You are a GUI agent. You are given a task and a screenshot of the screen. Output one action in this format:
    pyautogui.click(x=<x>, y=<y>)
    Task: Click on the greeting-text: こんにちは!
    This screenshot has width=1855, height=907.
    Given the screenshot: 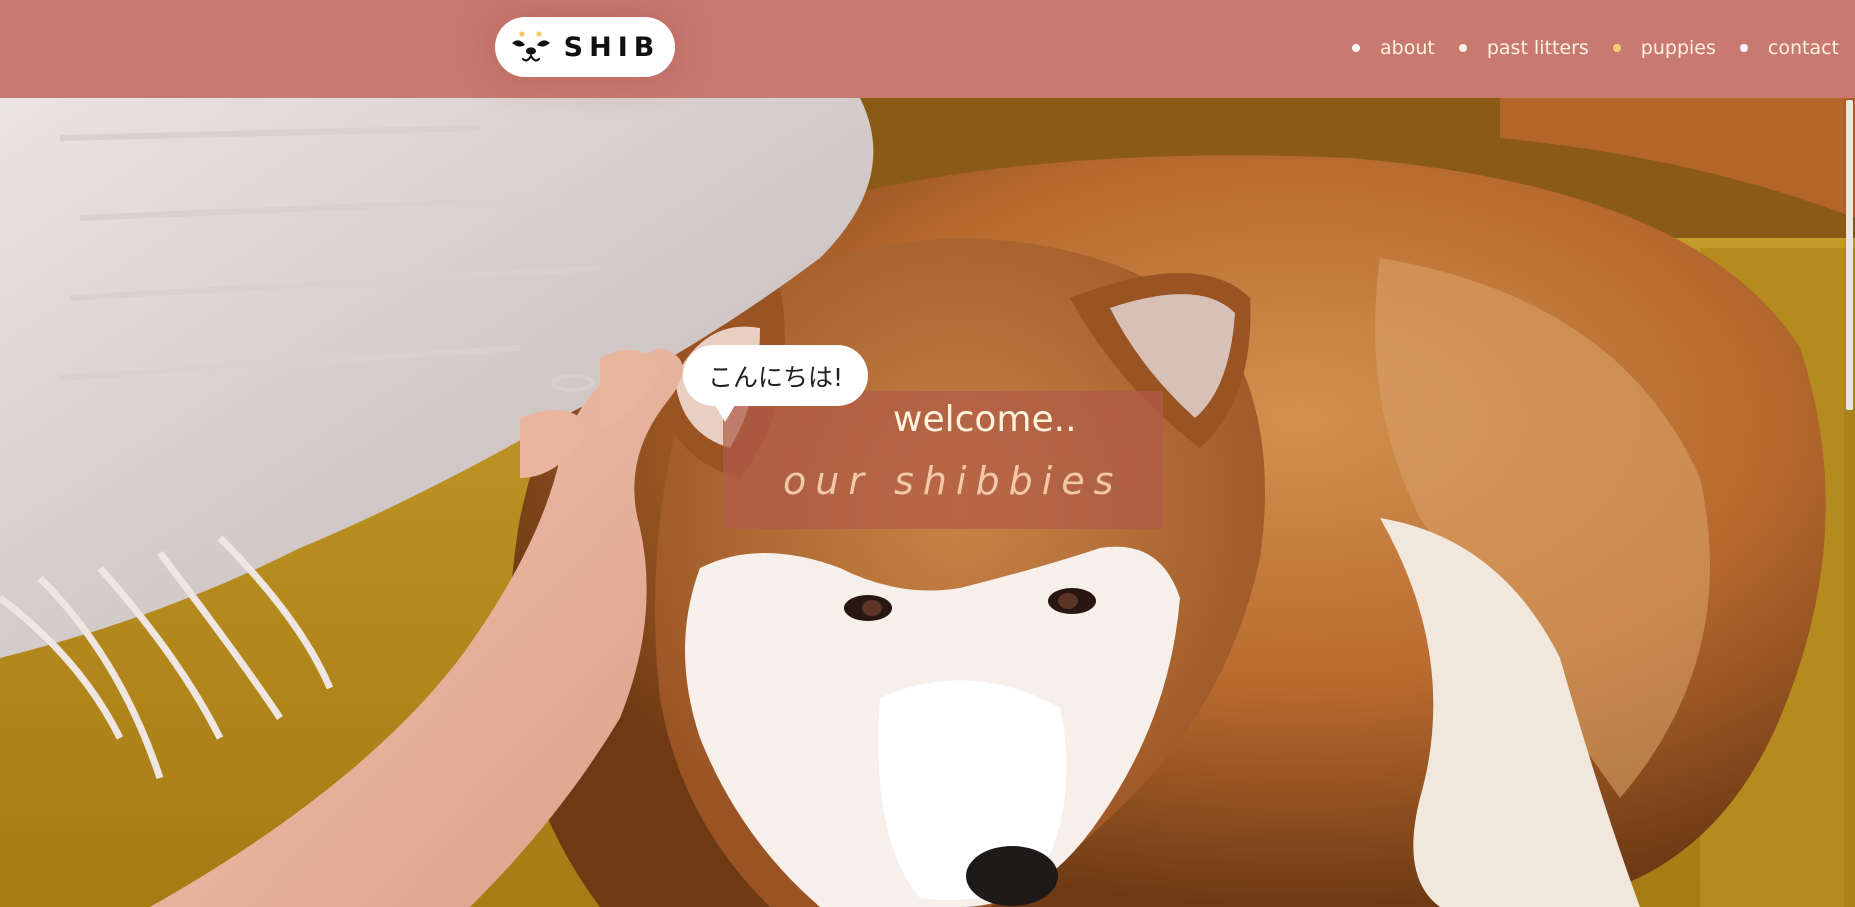 What is the action you would take?
    pyautogui.click(x=775, y=377)
    